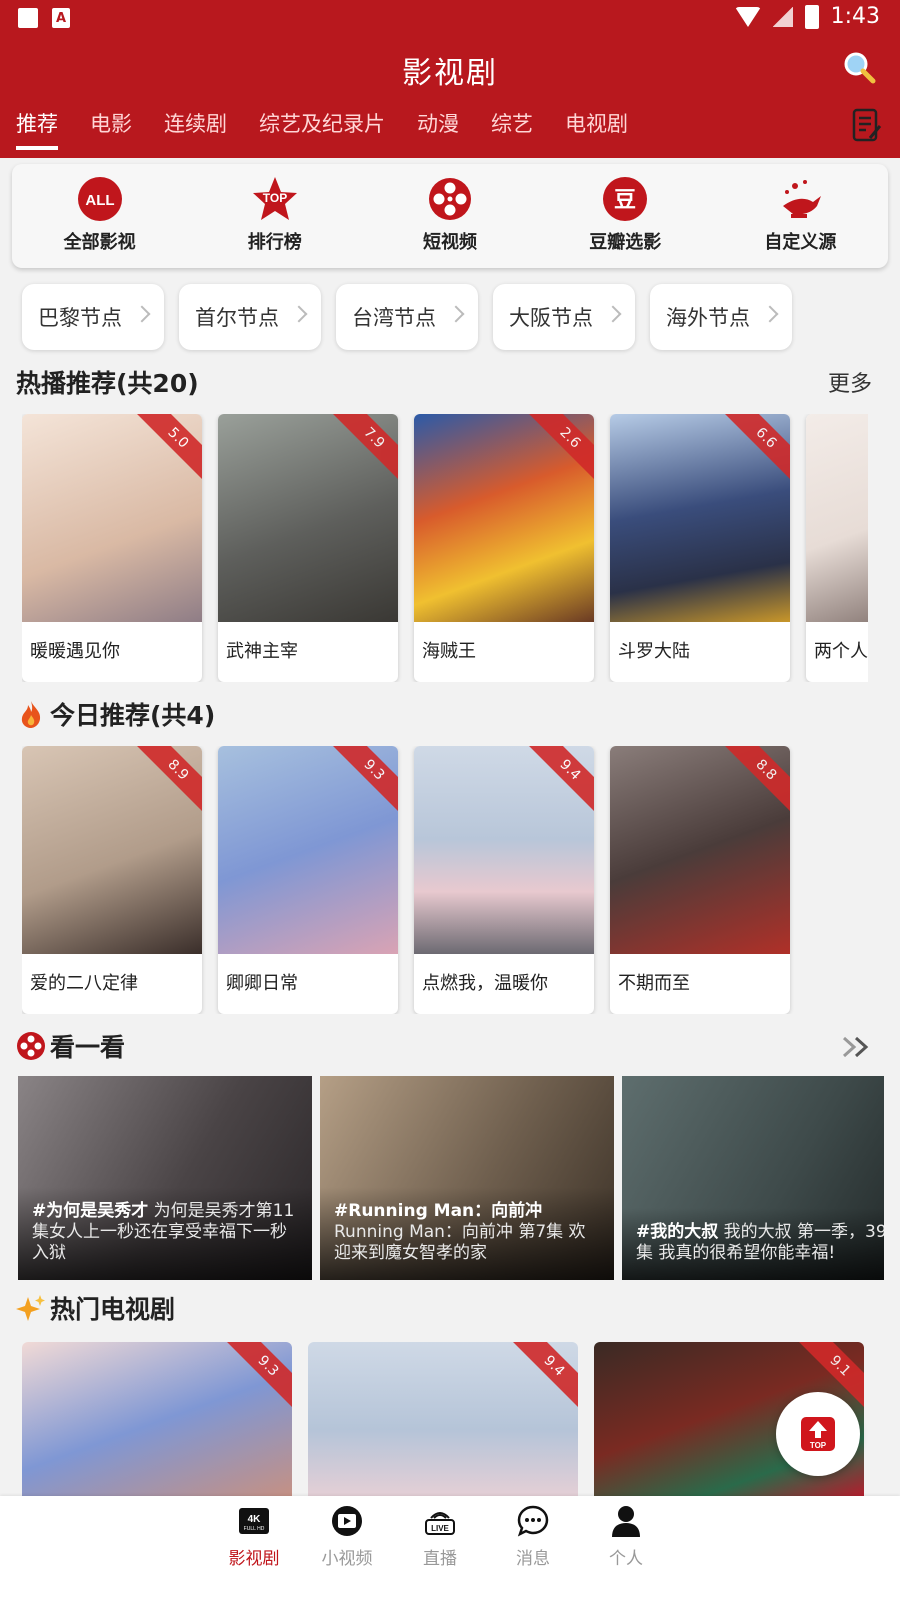  What do you see at coordinates (544, 1376) in the screenshot?
I see `score-badge: 9.4` at bounding box center [544, 1376].